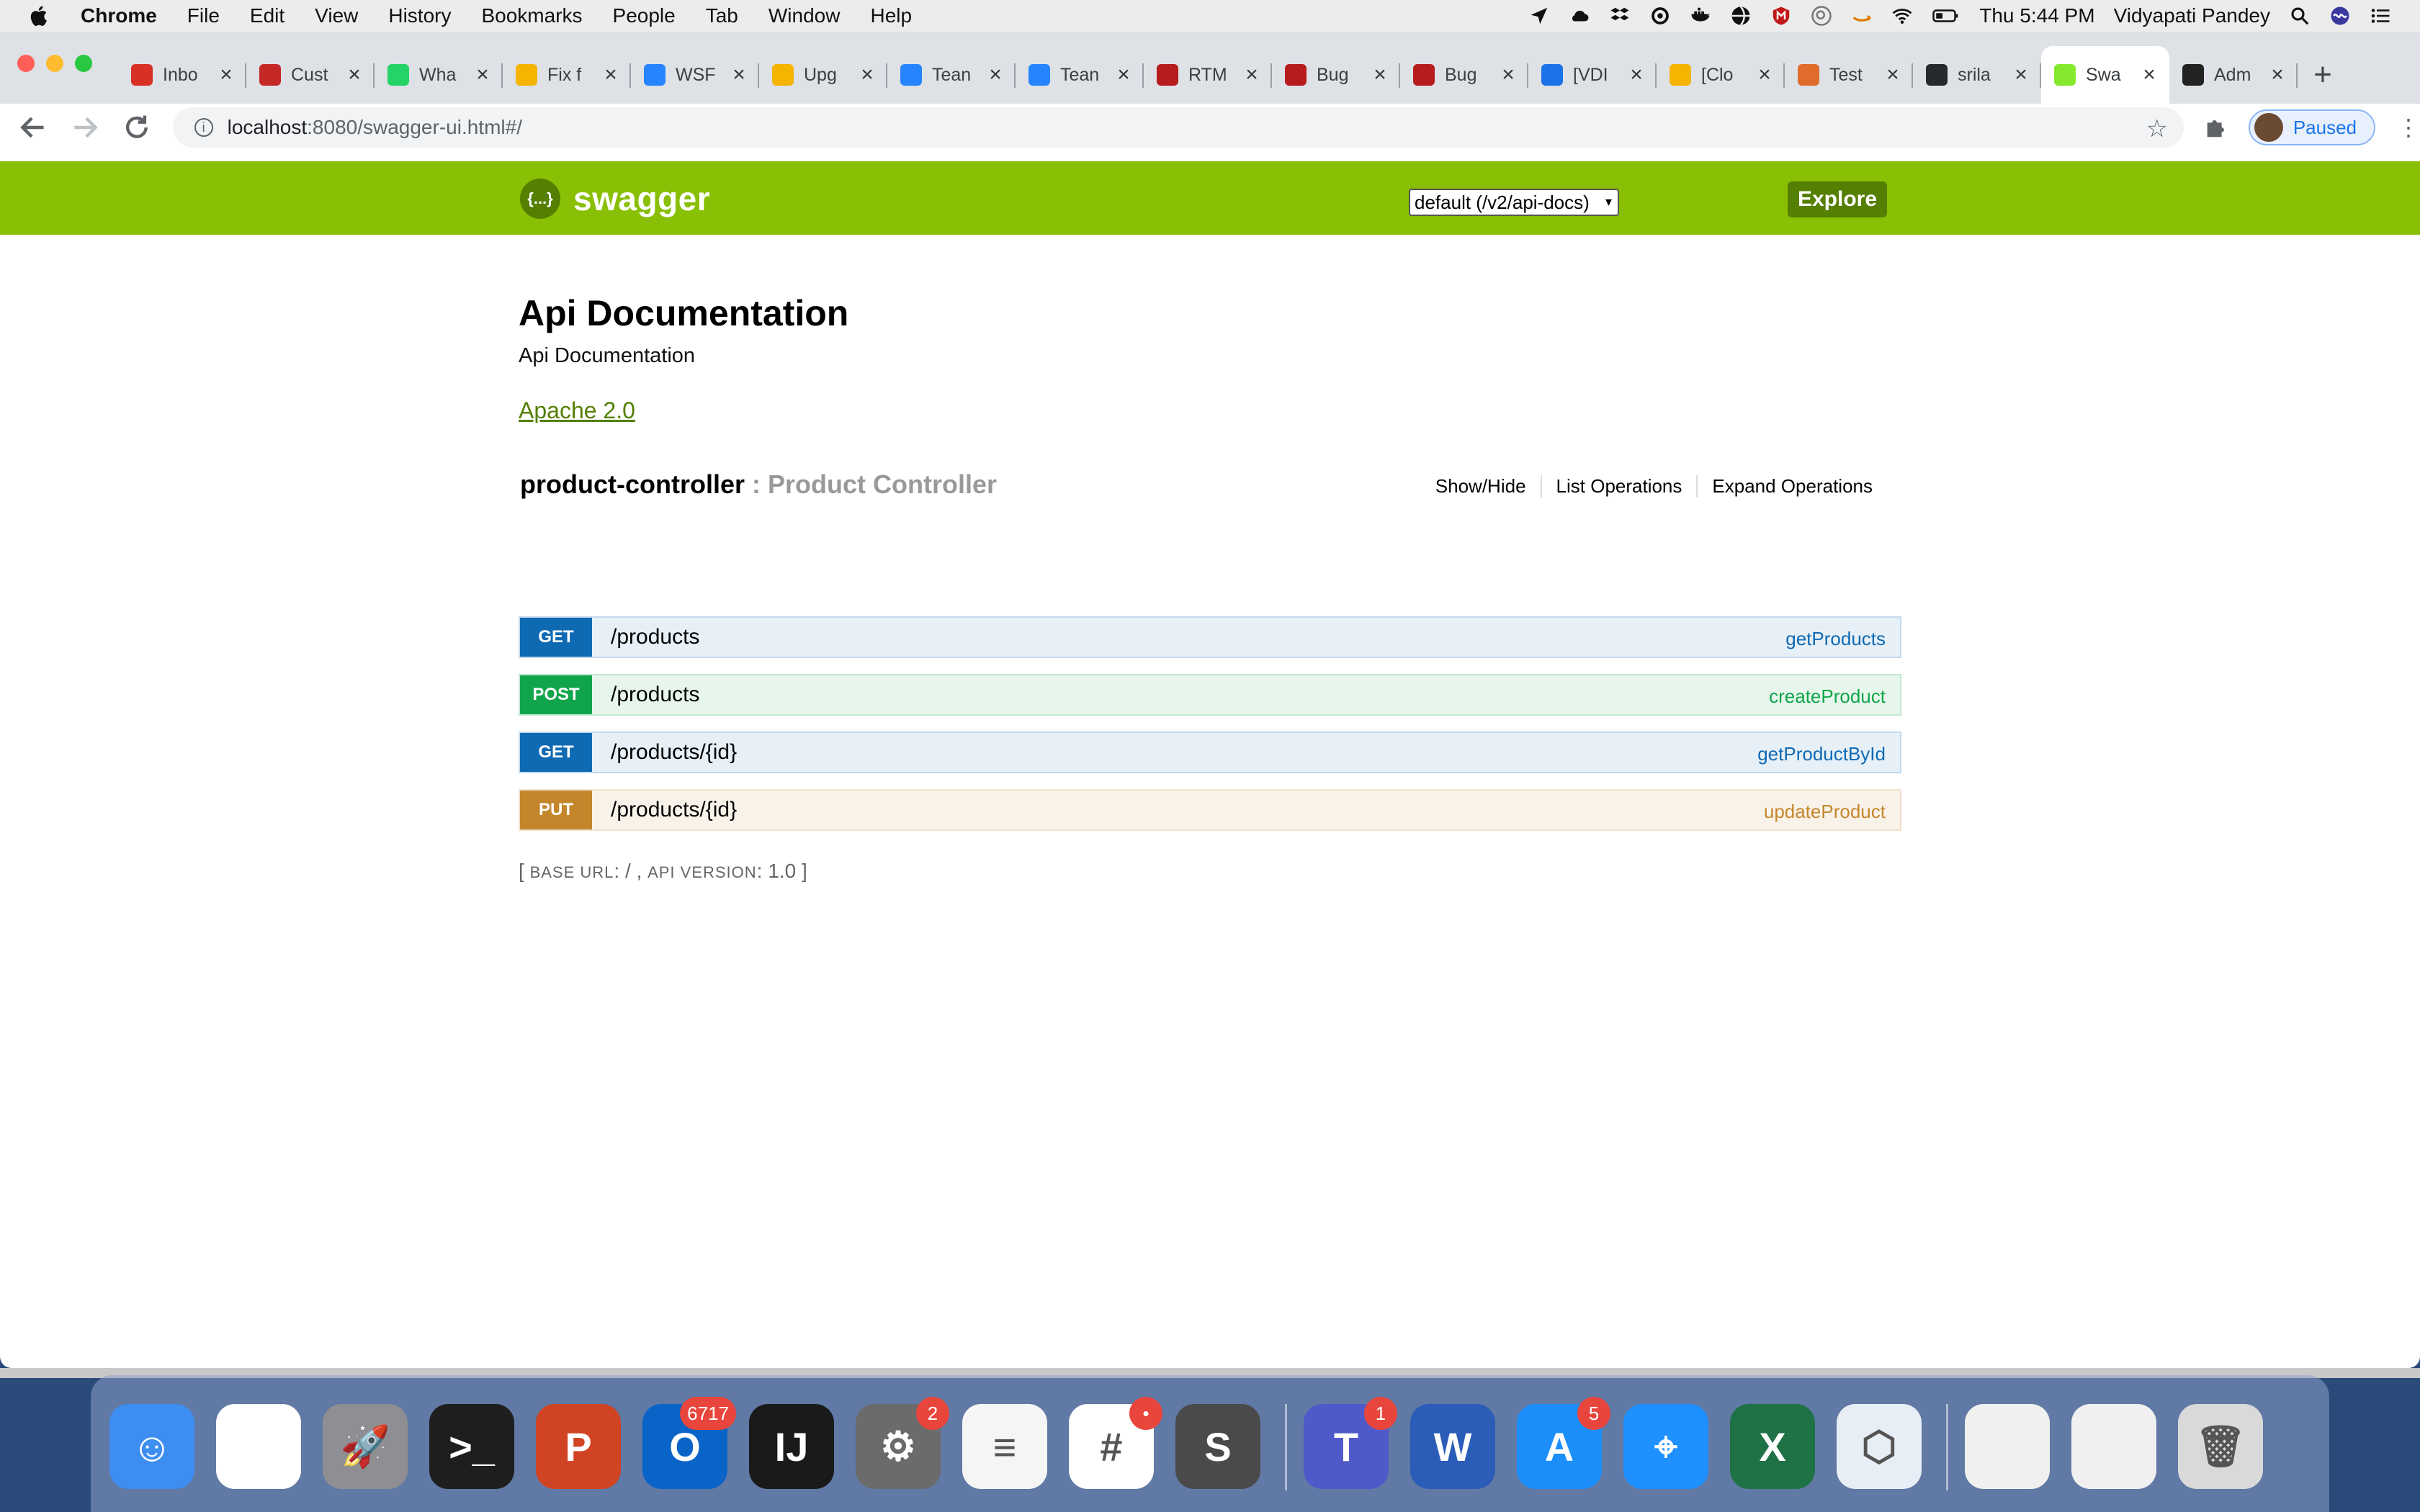 The image size is (2420, 1512). Describe the element at coordinates (902, 1443) in the screenshot. I see `system-preferences-icon: ⚙ 2` at that location.